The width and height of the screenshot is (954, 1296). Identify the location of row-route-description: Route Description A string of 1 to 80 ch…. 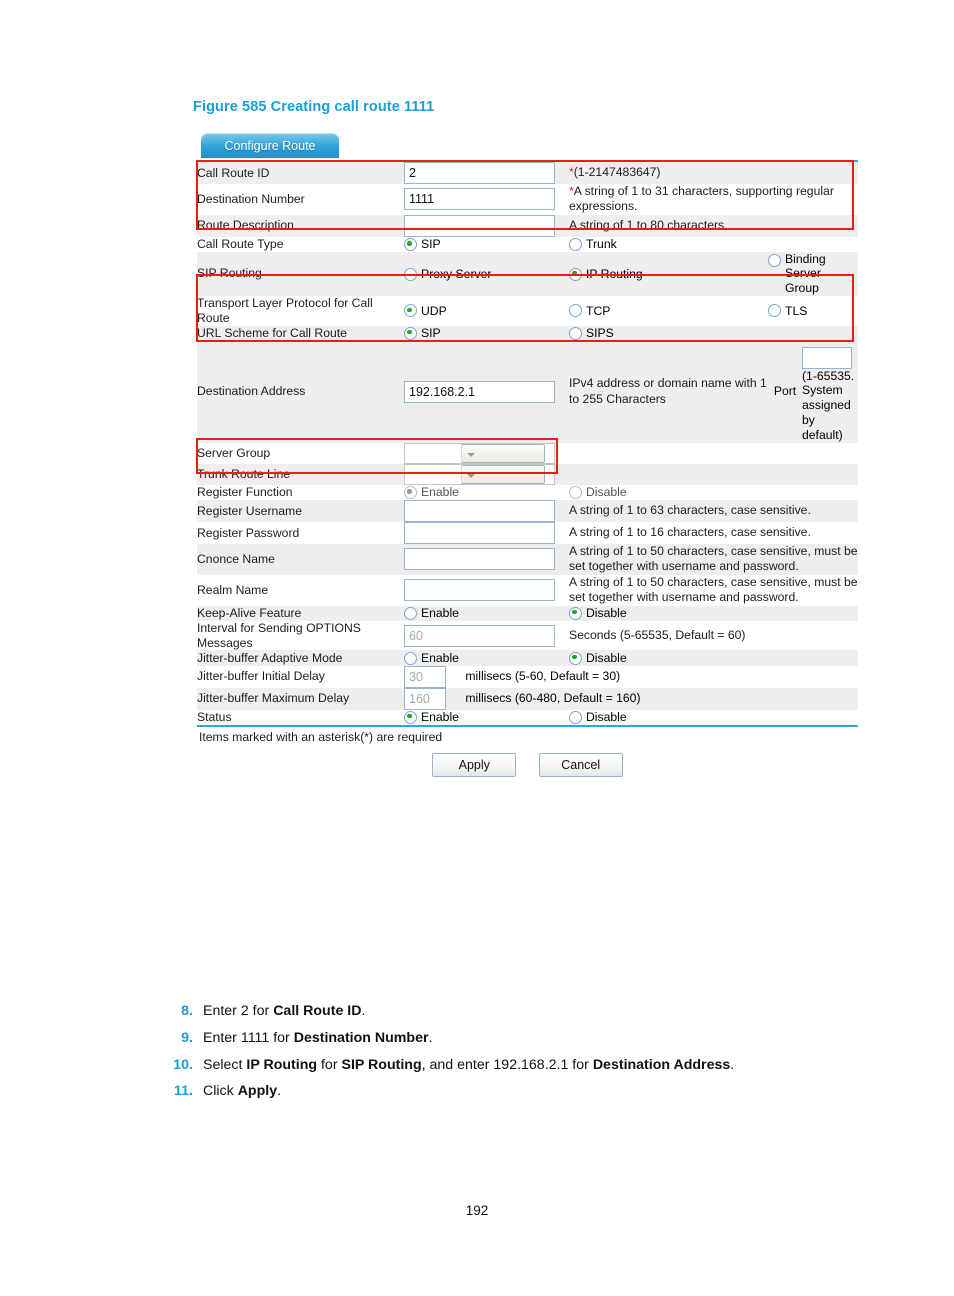
(527, 225).